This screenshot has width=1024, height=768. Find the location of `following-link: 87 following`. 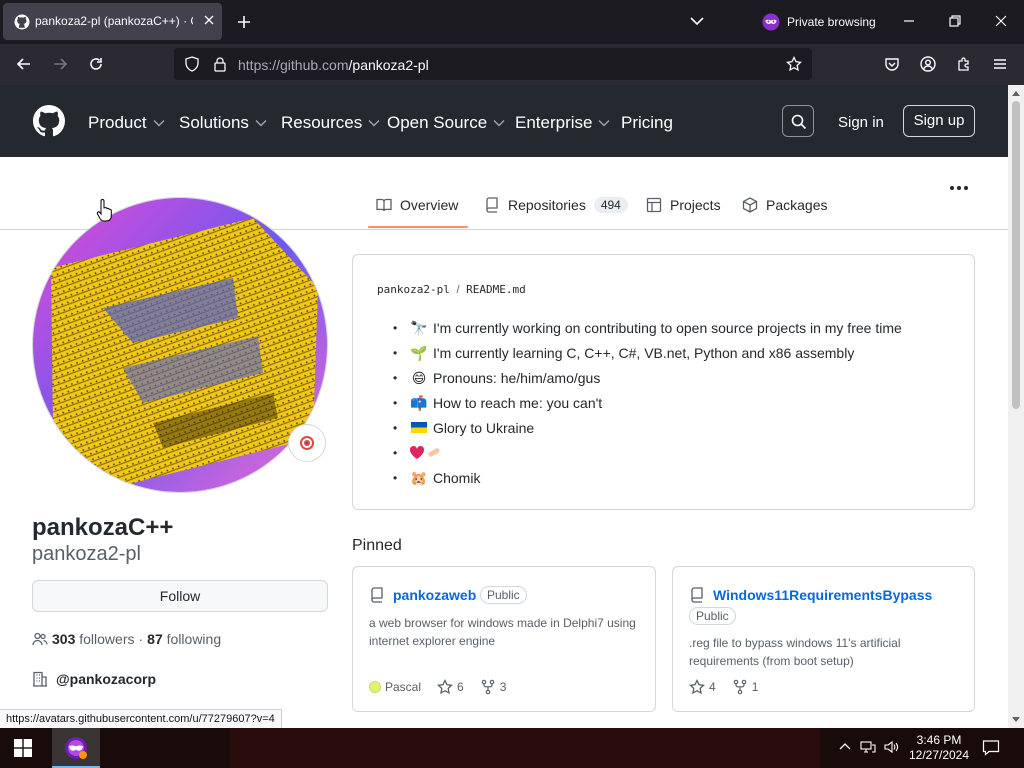

following-link: 87 following is located at coordinates (184, 639).